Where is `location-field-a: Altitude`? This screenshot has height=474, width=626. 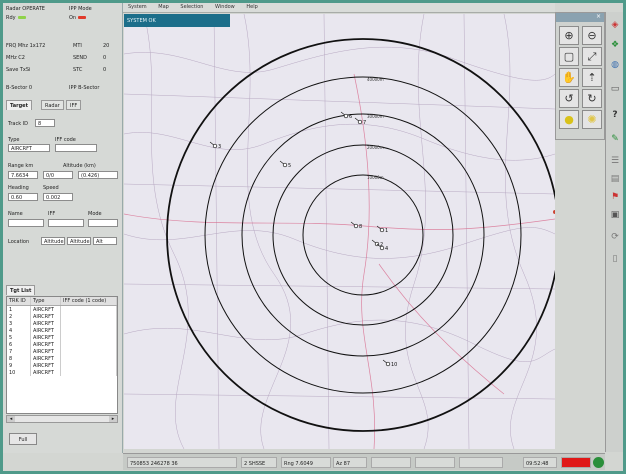 location-field-a: Altitude is located at coordinates (53, 241).